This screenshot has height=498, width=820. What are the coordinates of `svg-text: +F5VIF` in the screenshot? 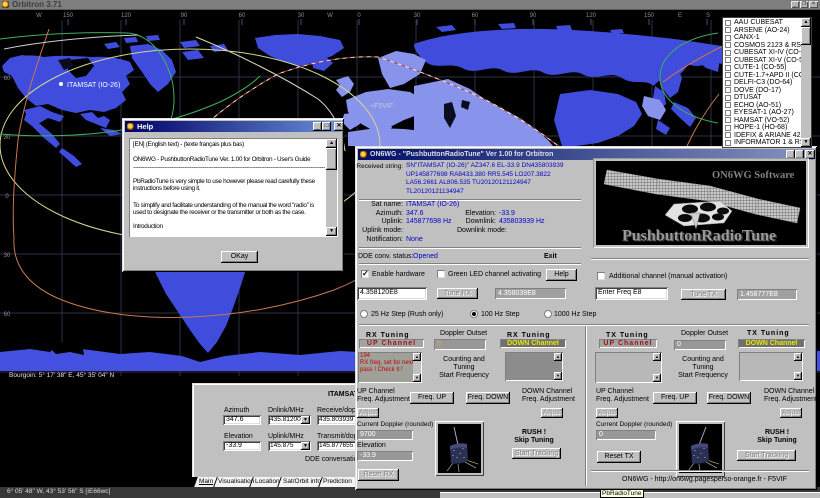 It's located at (381, 106).